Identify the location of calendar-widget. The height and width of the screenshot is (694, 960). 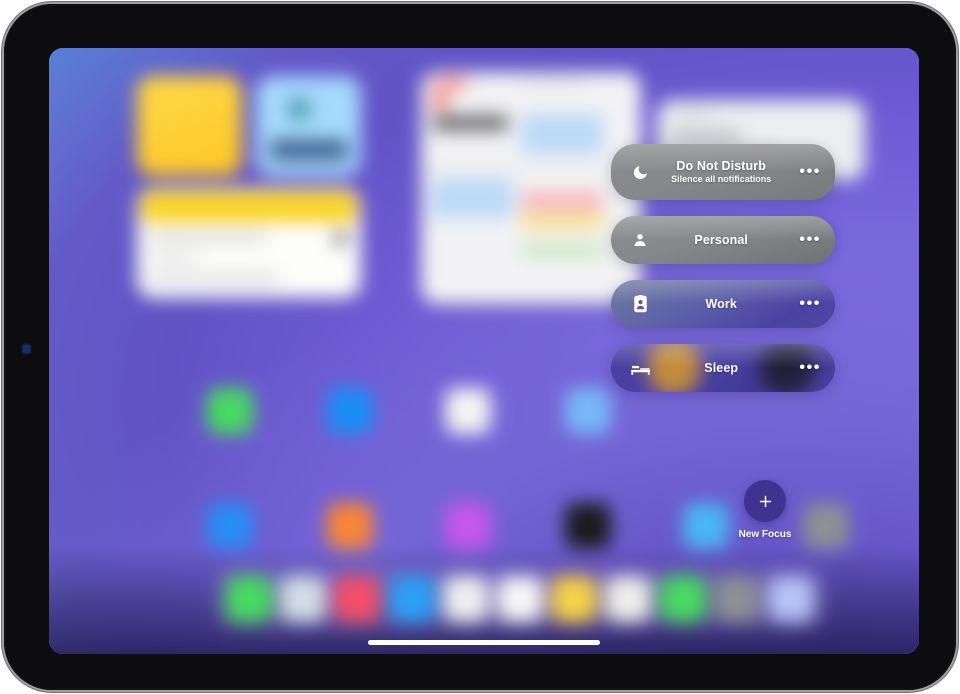
(531, 188).